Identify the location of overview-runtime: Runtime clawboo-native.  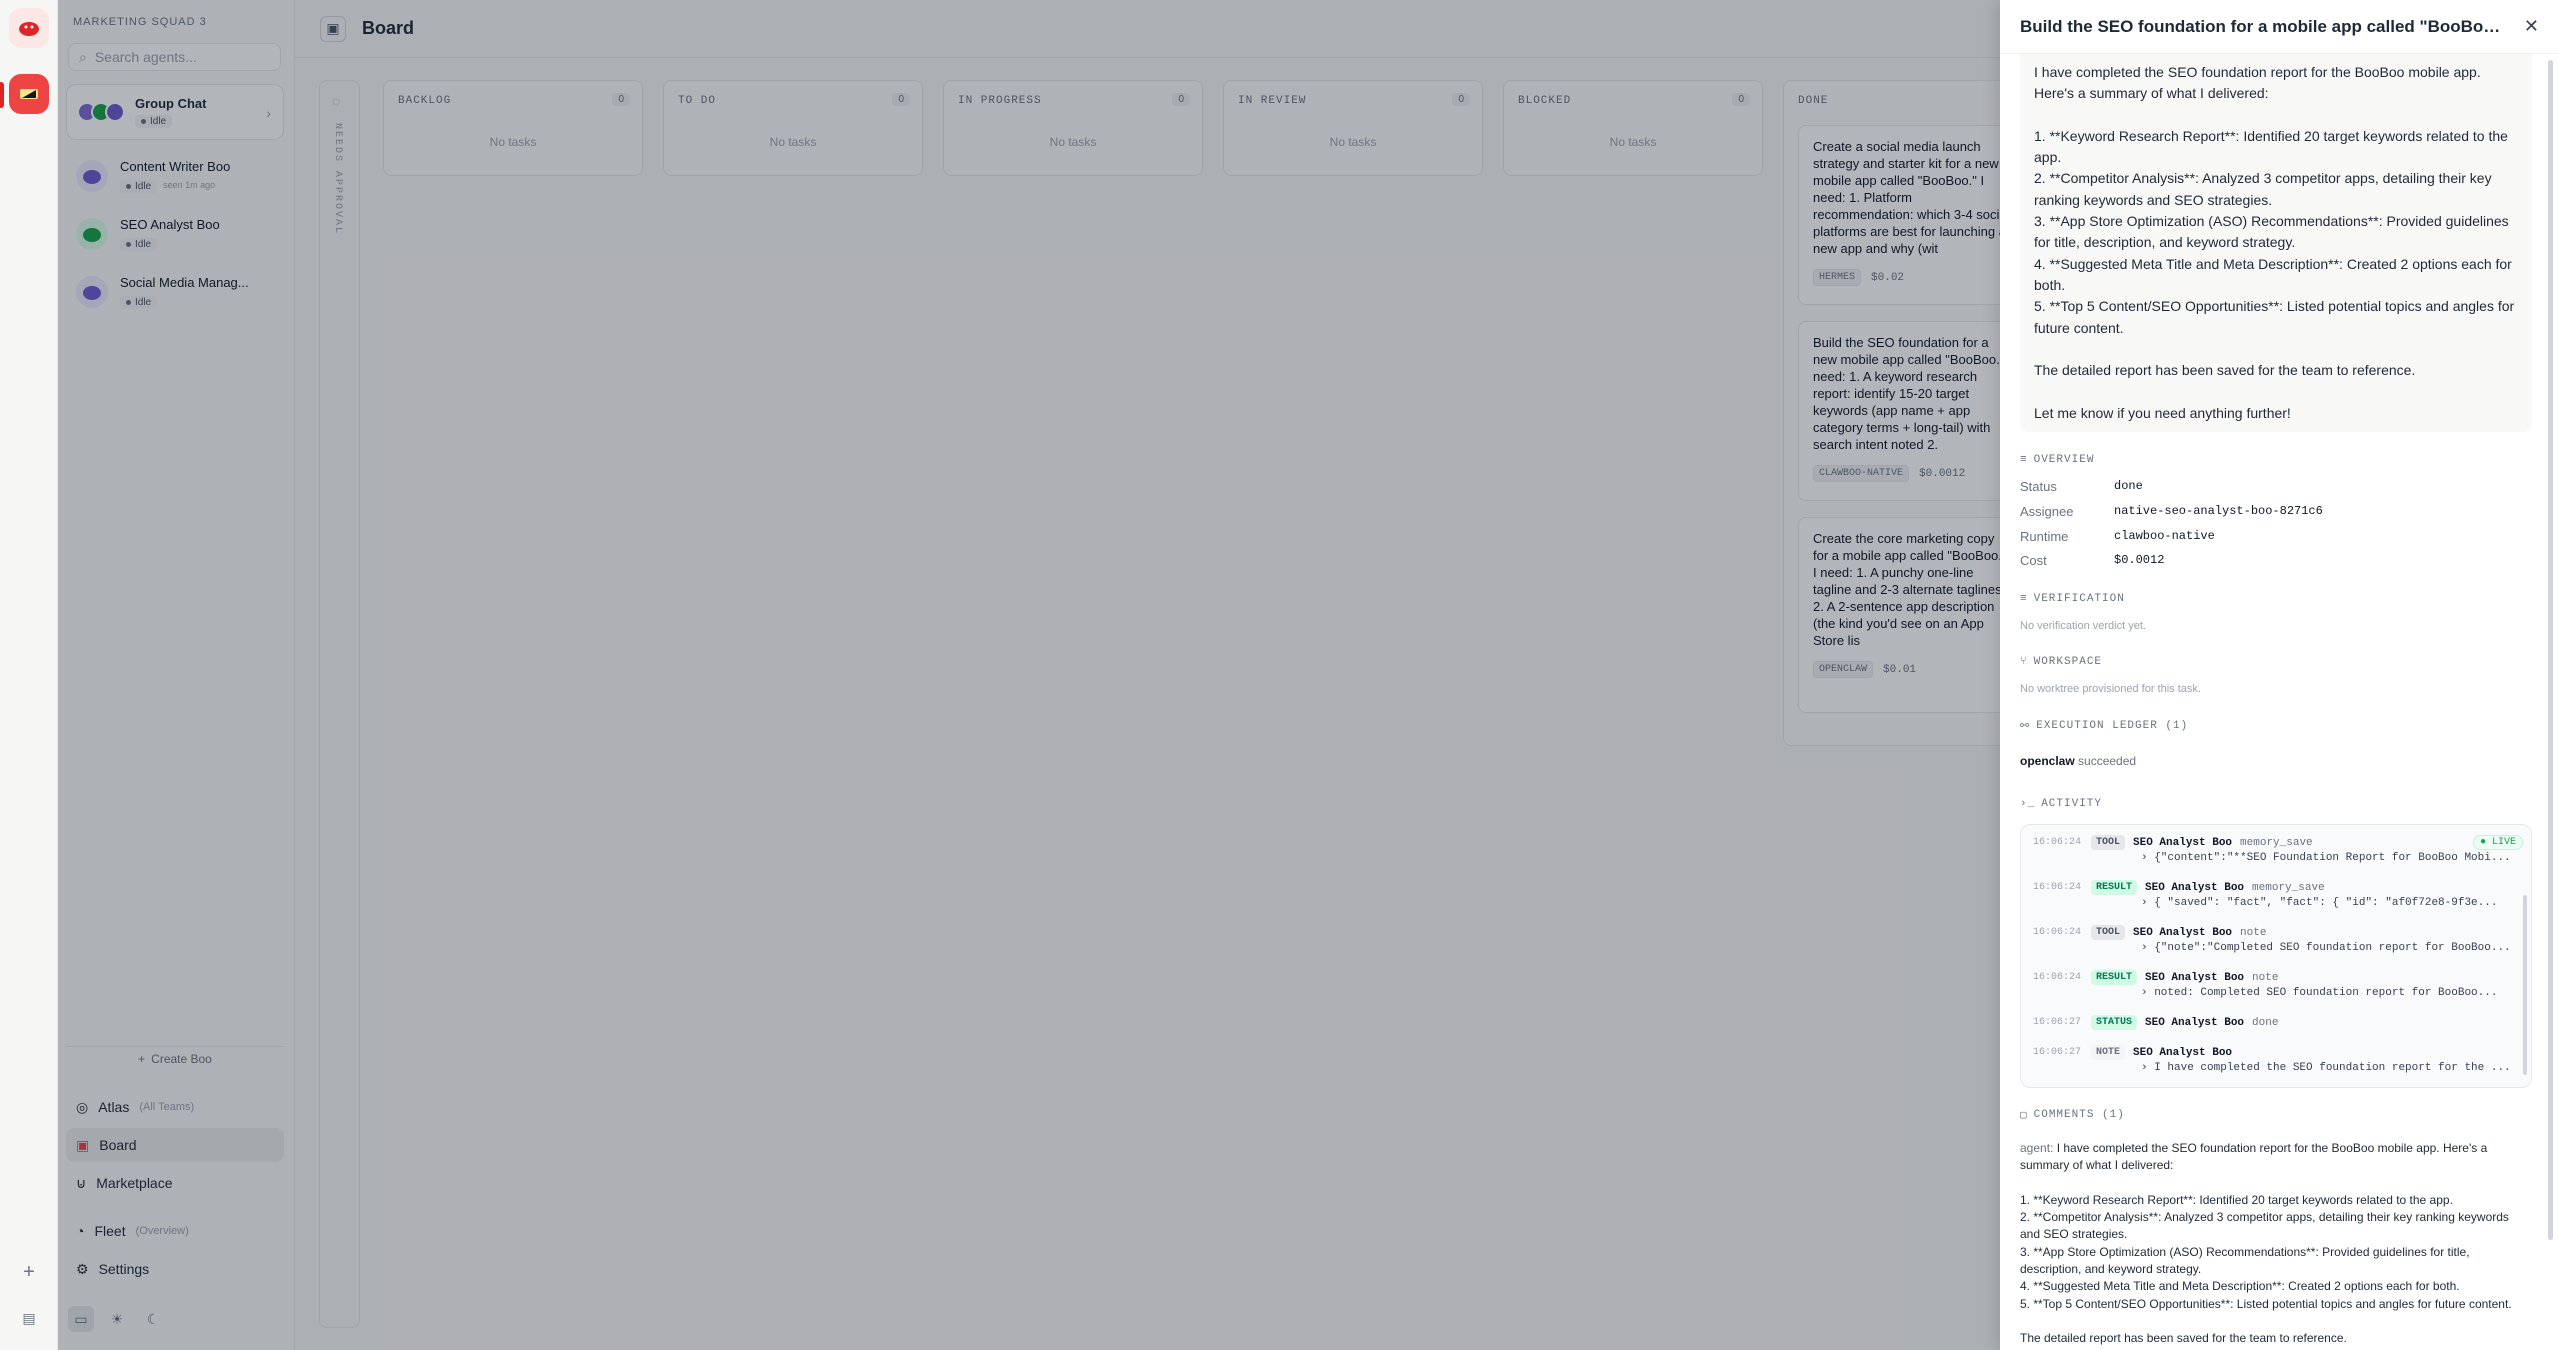
(2117, 536).